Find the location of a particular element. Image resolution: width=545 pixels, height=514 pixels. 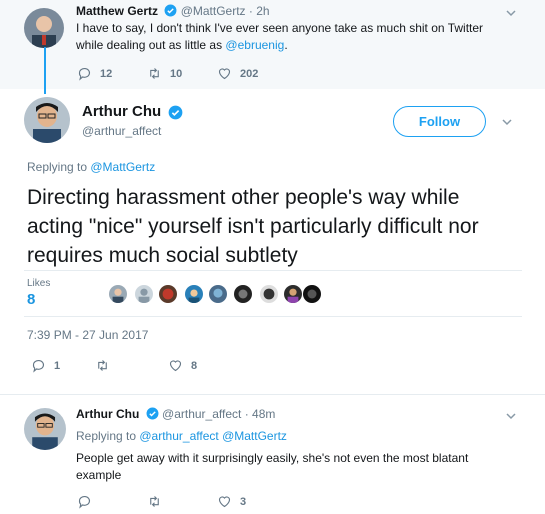

tweet-timestamp: 7:39 PM - 27 Jun 2017 is located at coordinates (87, 335).